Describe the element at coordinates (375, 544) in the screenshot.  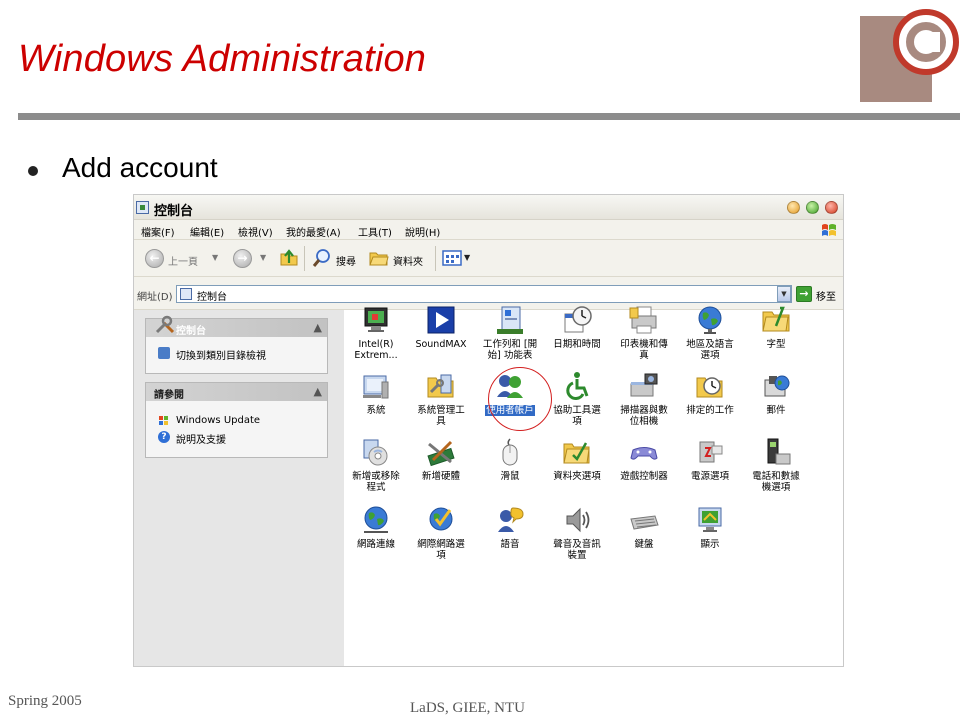
I see `cp-item-label: 網路連線` at that location.